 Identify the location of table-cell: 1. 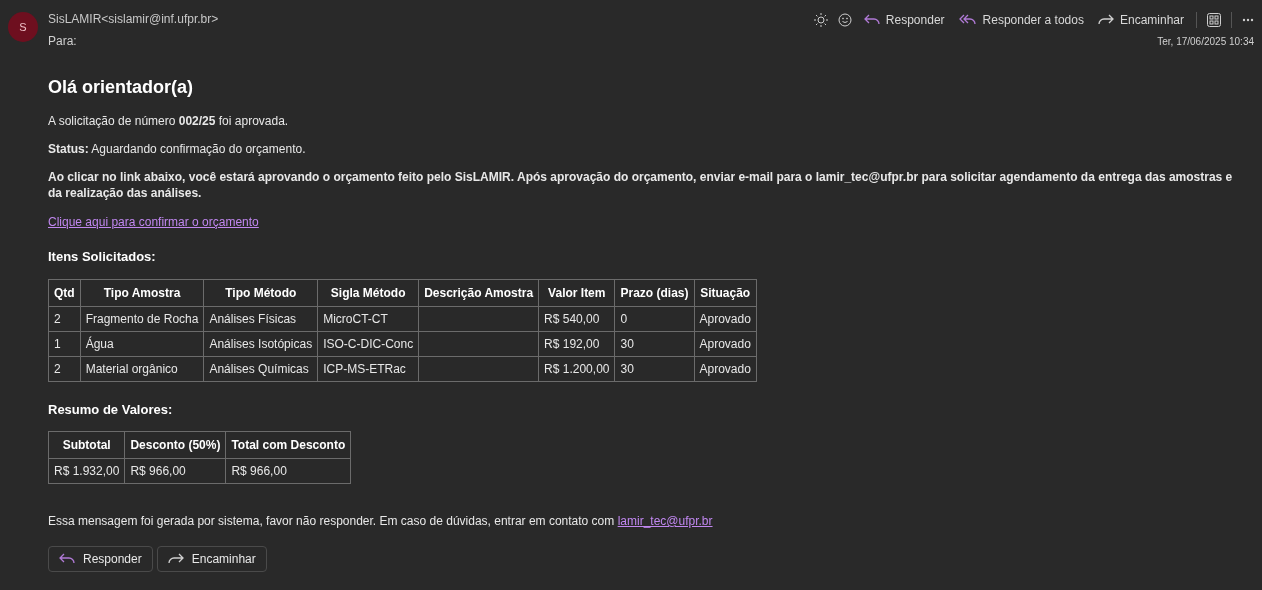
(64, 343).